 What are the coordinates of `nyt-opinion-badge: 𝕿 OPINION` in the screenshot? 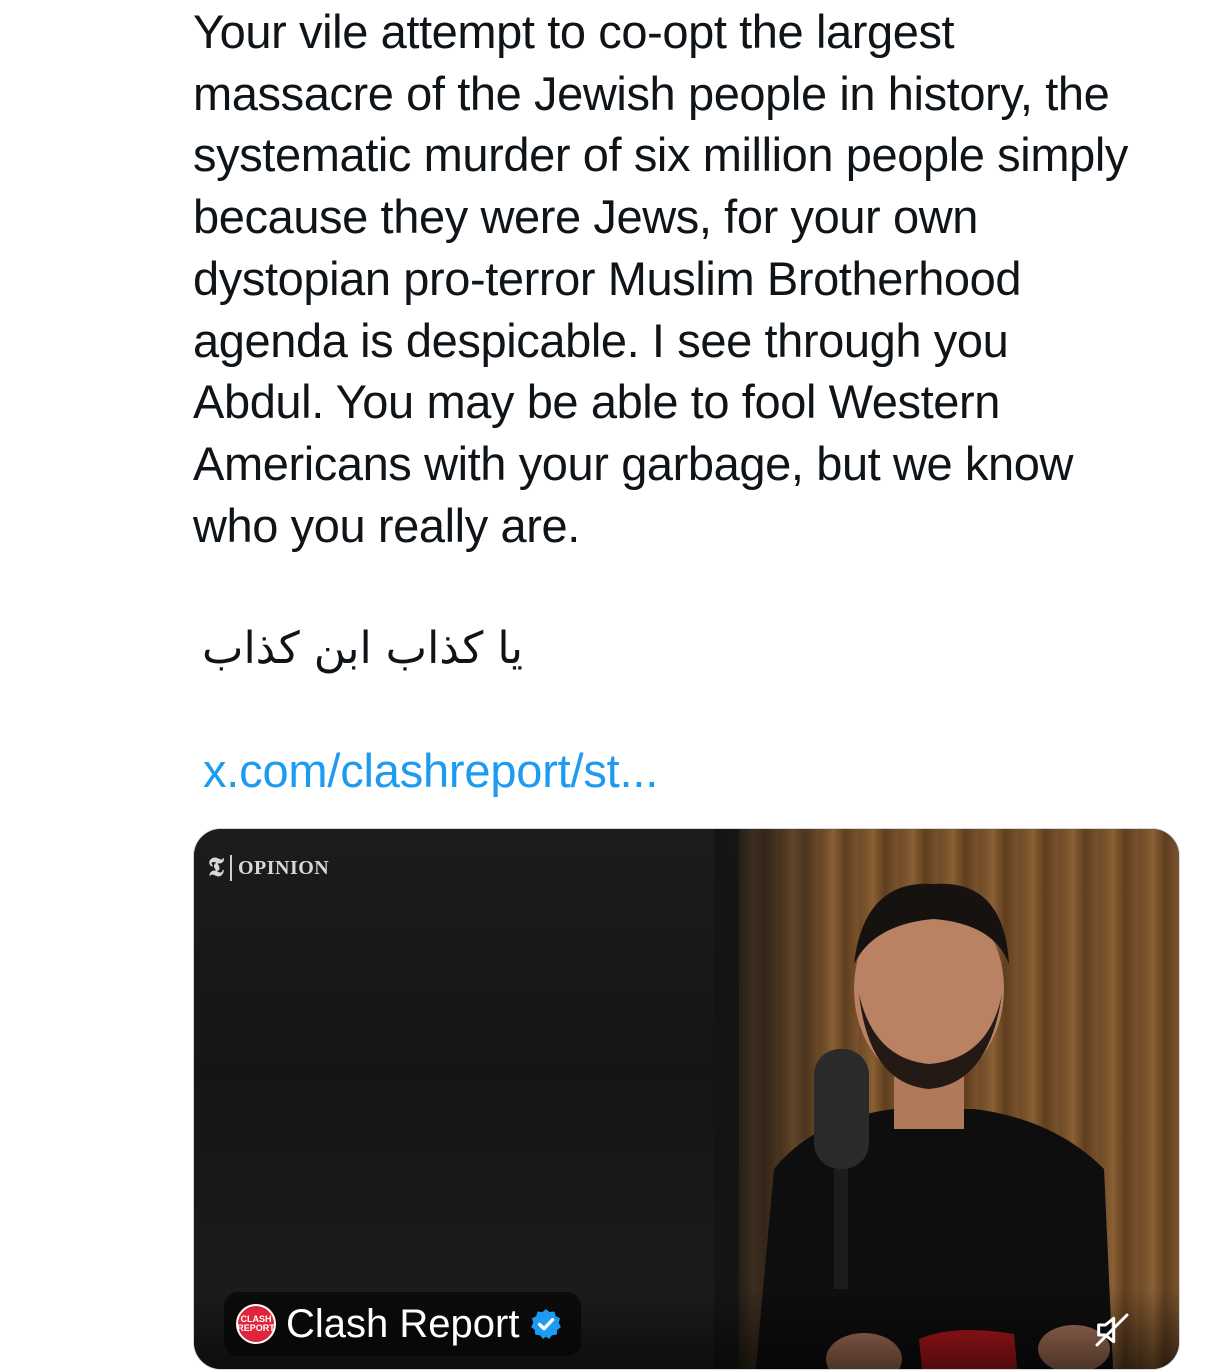 It's located at (268, 868).